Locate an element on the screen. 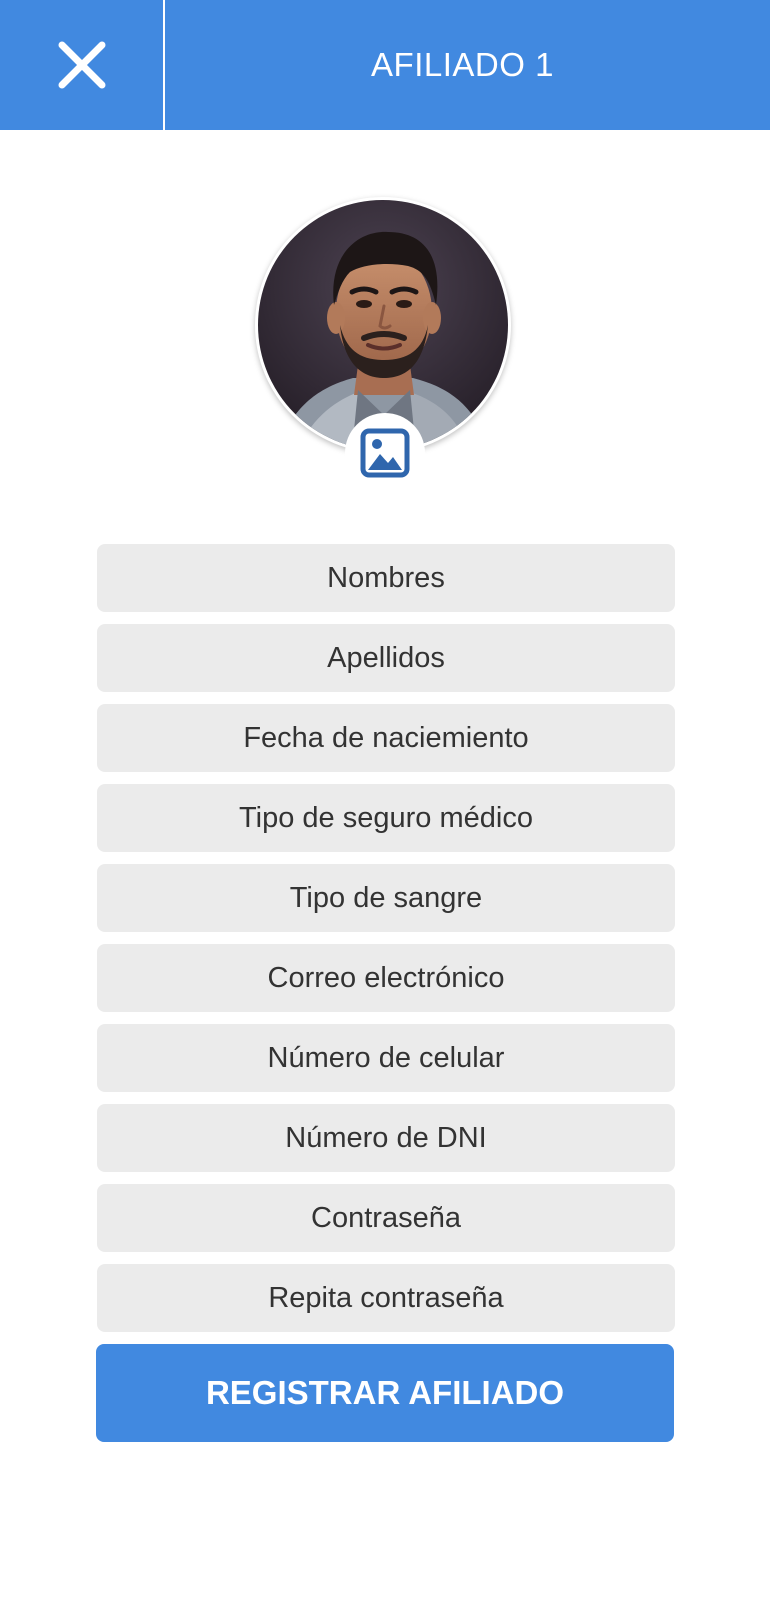 This screenshot has width=770, height=1622. dni-field: Número de DNI is located at coordinates (386, 1138).